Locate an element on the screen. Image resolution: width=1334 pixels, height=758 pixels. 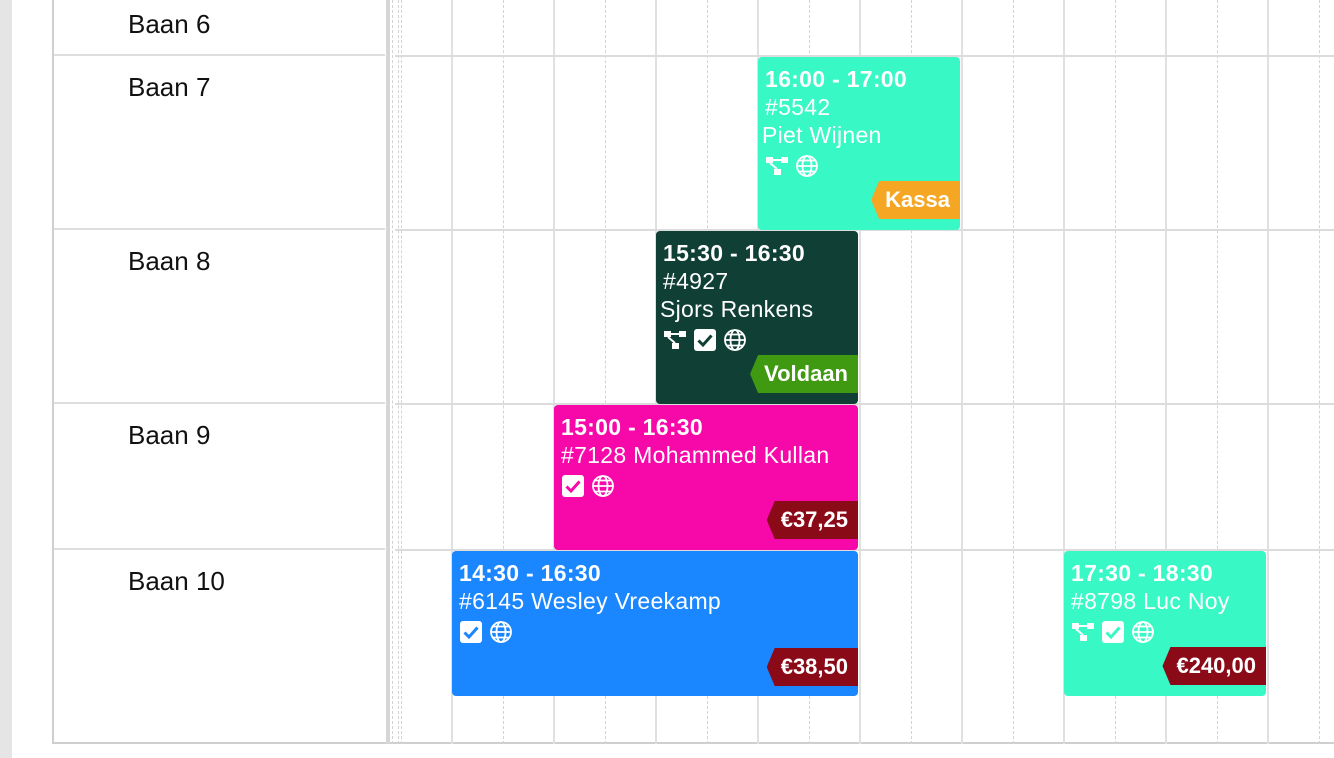
booking-name: Piet Wijnen is located at coordinates (822, 135).